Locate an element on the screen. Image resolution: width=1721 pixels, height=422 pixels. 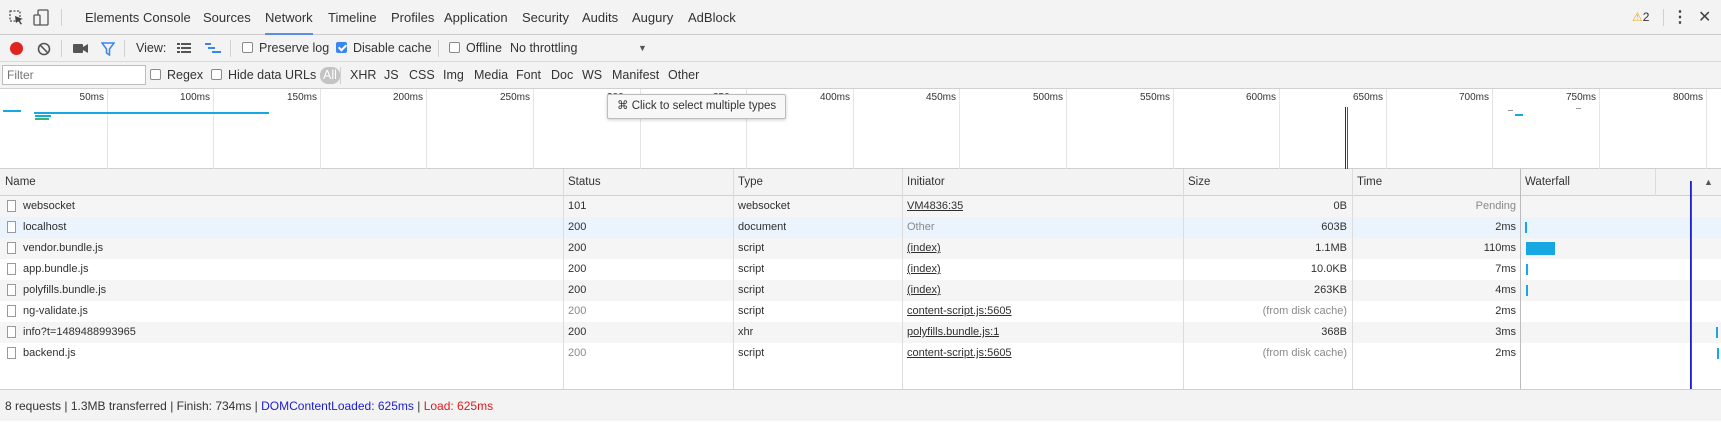
table-row: websocket 101 websocket VM4836:35 0B Pending is located at coordinates (860, 206).